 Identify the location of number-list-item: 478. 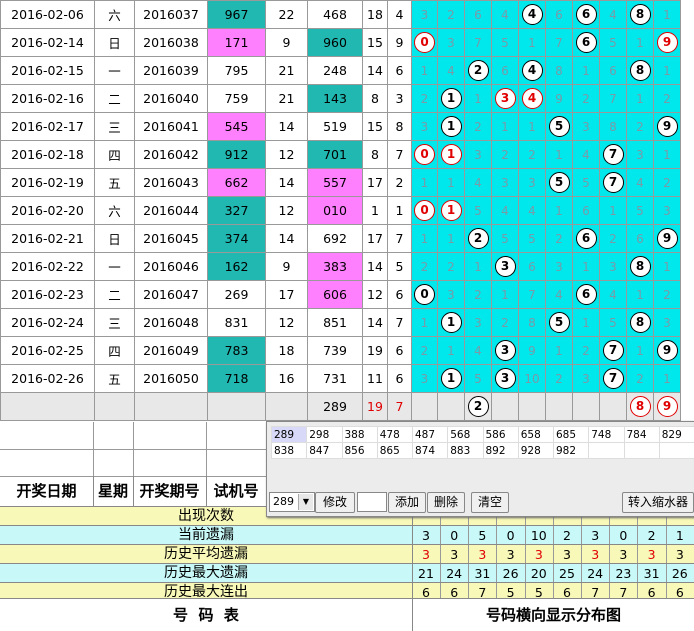
(394, 435).